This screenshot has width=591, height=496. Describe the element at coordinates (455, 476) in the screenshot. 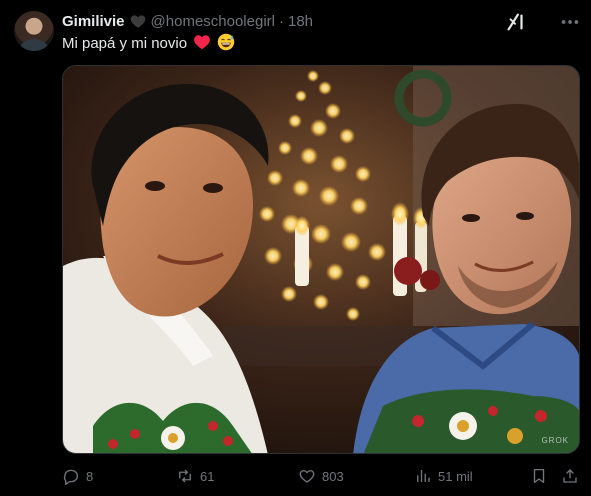

I see `view-count: 51 mil` at that location.